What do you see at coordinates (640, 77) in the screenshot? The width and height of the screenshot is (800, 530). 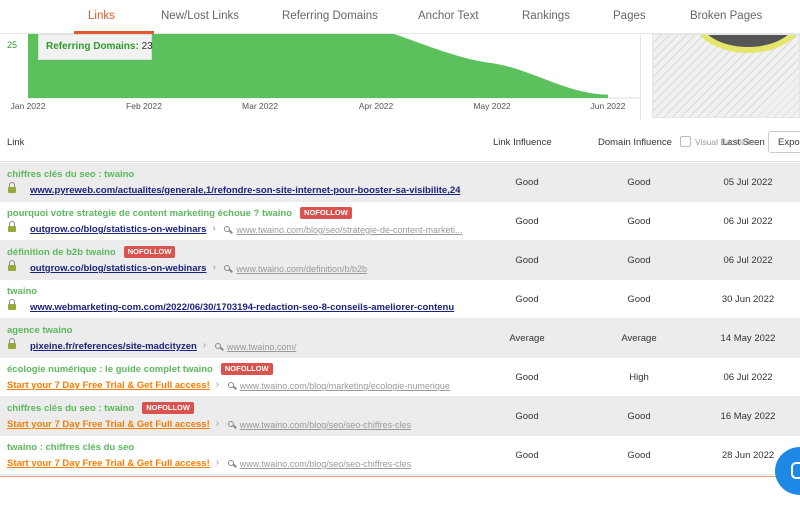 I see `chart-divider` at bounding box center [640, 77].